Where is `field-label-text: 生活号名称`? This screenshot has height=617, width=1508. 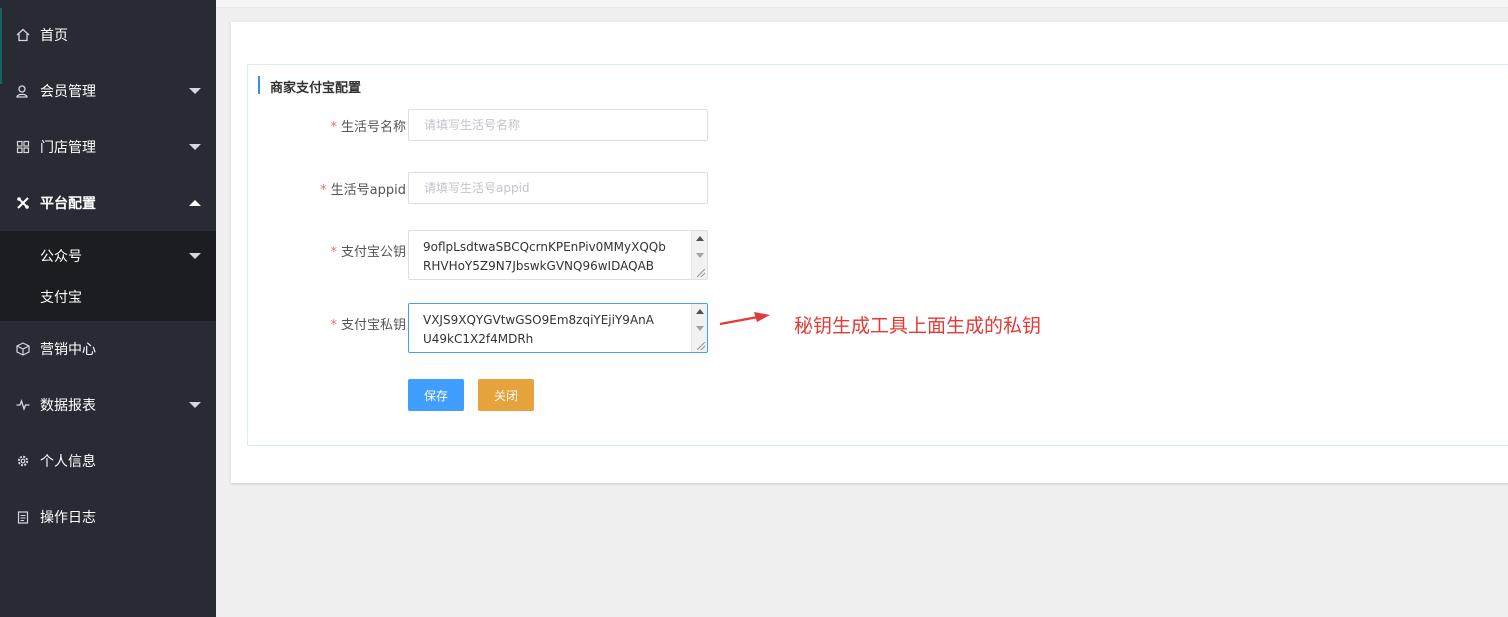 field-label-text: 生活号名称 is located at coordinates (373, 127).